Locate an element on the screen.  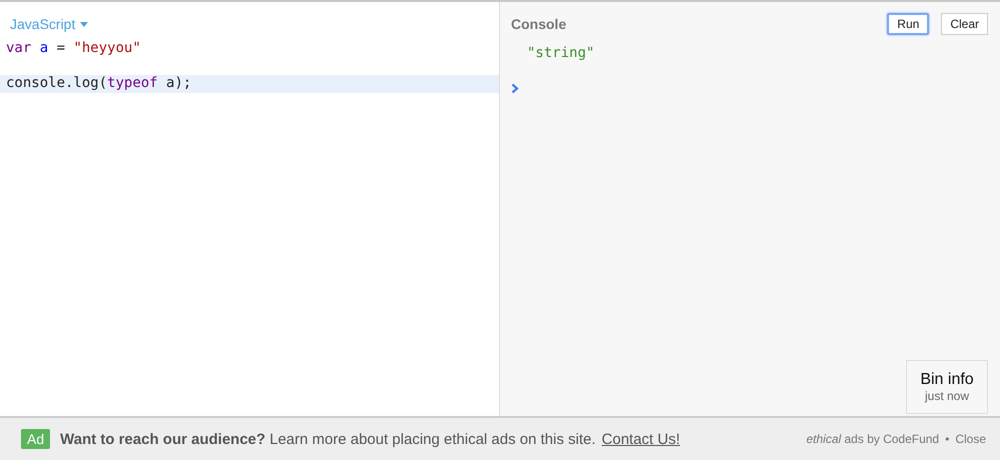
contact-link: Contact Us! is located at coordinates (641, 439).